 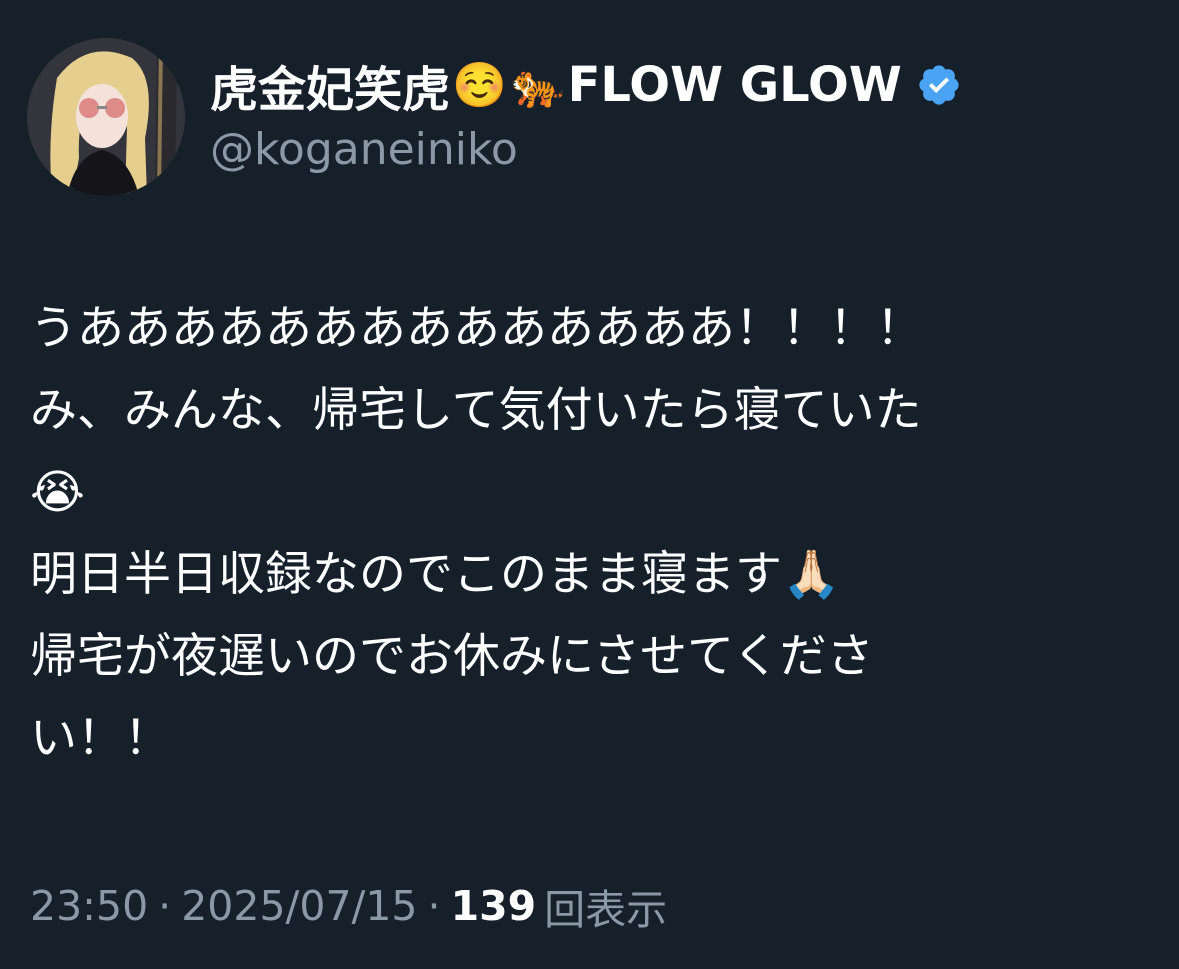 I want to click on tweet-text-line: い！！, so click(x=100, y=738).